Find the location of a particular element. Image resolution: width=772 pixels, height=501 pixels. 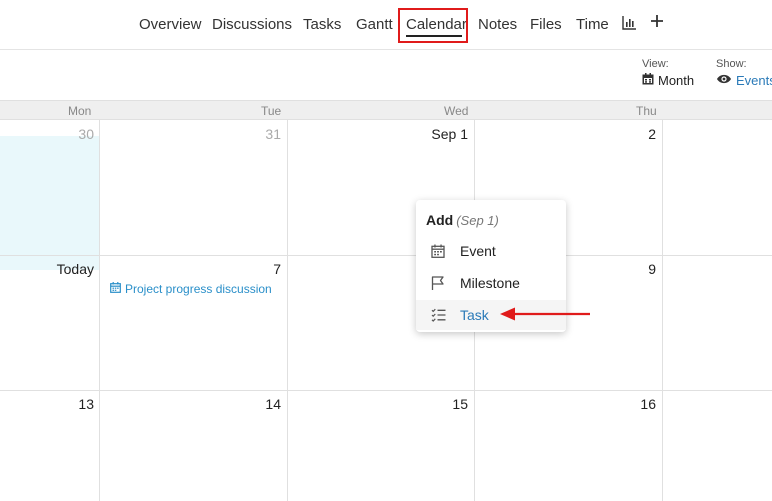

weekday-tue: Tue is located at coordinates (271, 111).